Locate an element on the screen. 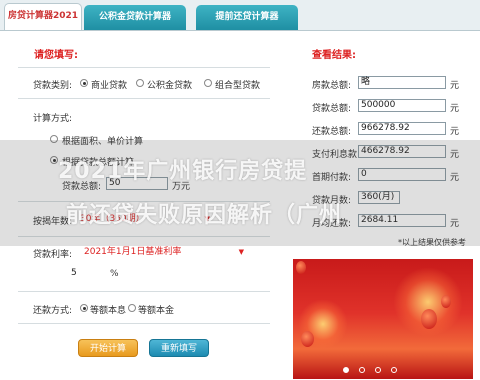 The width and height of the screenshot is (480, 380). form-title: 请您填写: is located at coordinates (56, 55).